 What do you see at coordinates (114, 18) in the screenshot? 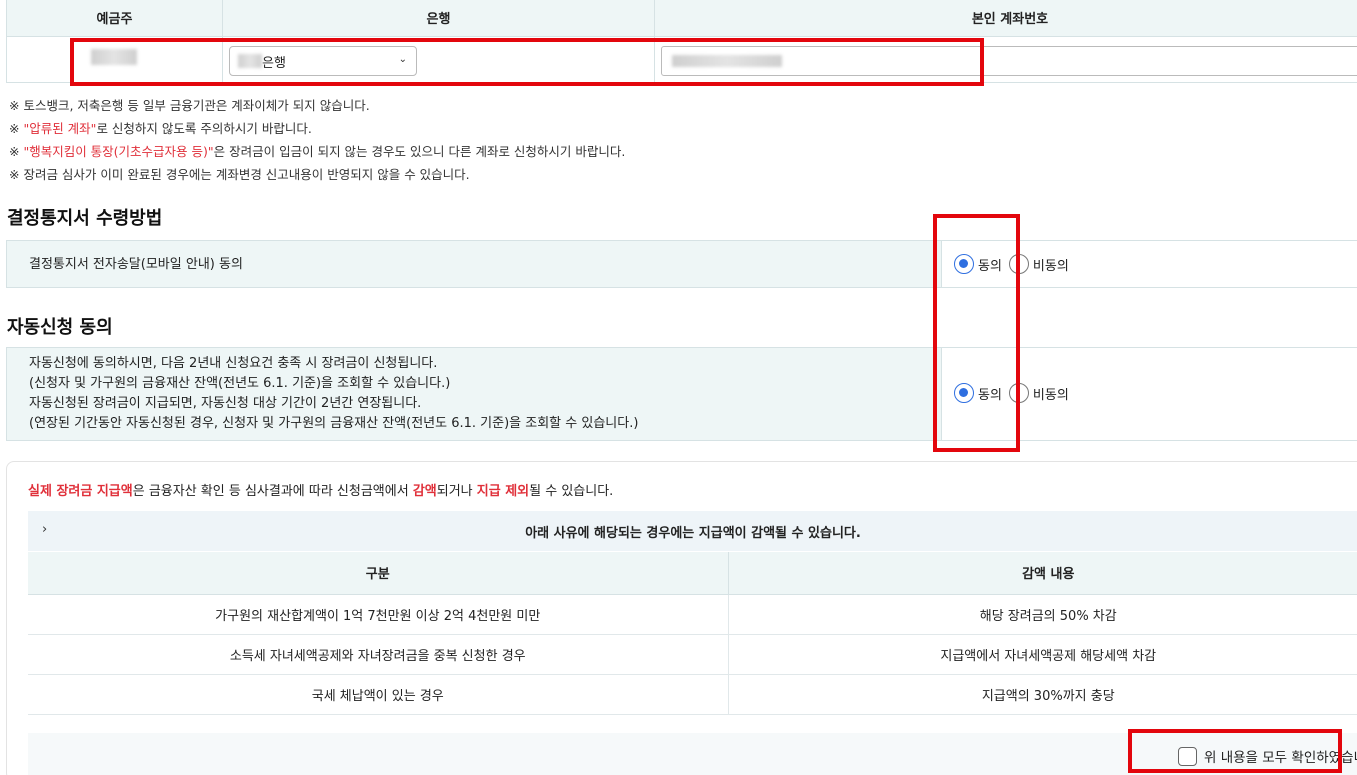
I see `header-depositor: 예금주` at bounding box center [114, 18].